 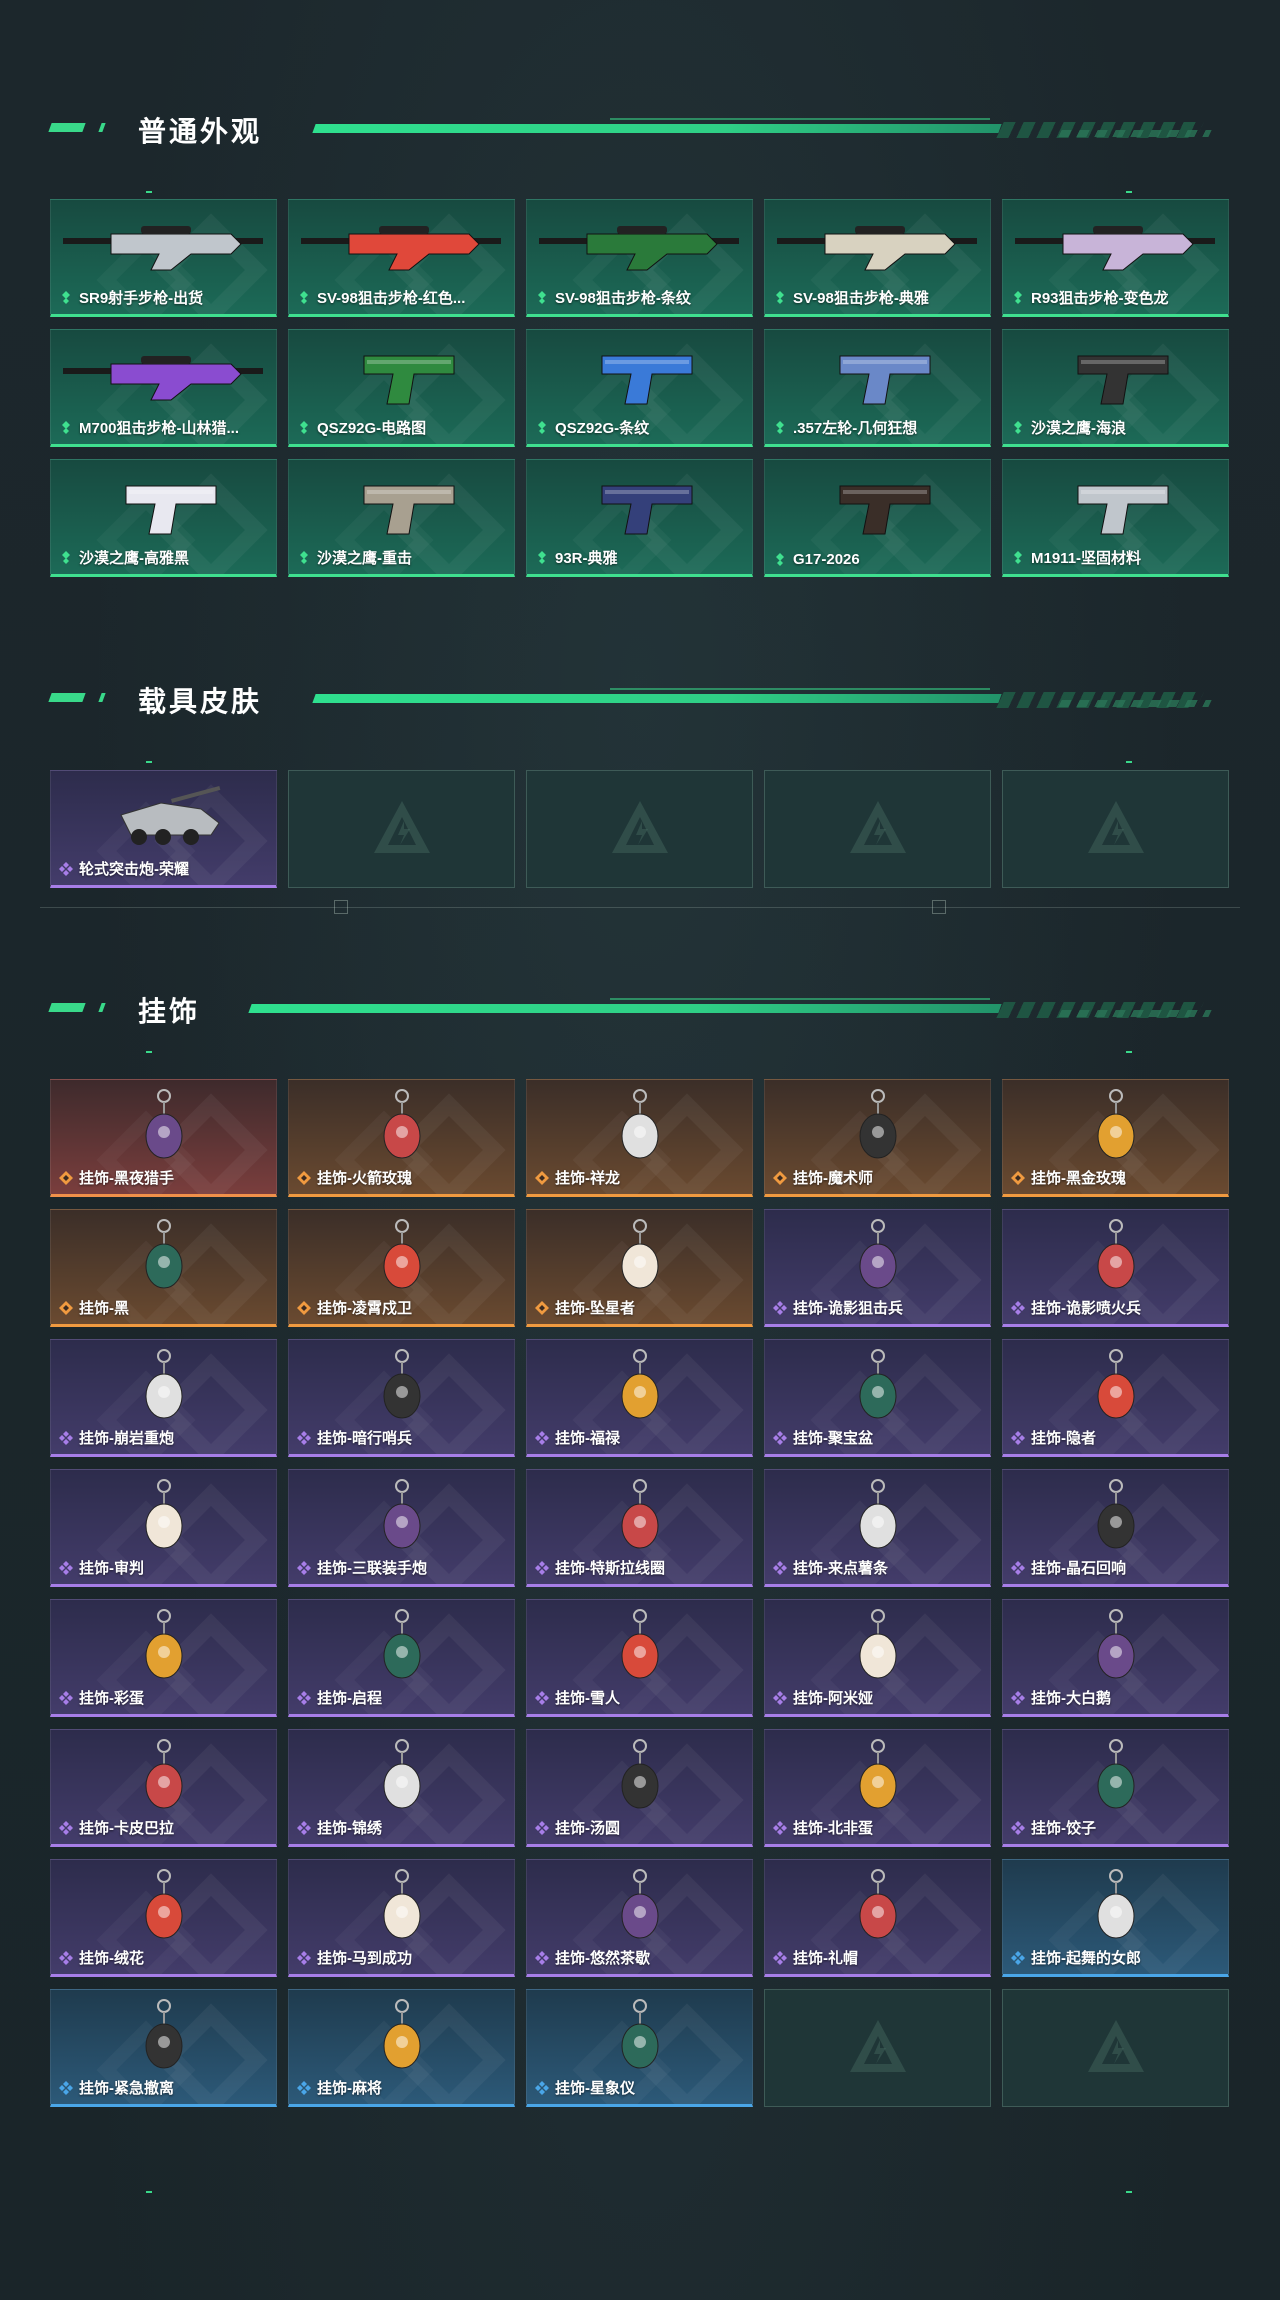 I want to click on item-card: QSZ92G-电路图, so click(x=401, y=388).